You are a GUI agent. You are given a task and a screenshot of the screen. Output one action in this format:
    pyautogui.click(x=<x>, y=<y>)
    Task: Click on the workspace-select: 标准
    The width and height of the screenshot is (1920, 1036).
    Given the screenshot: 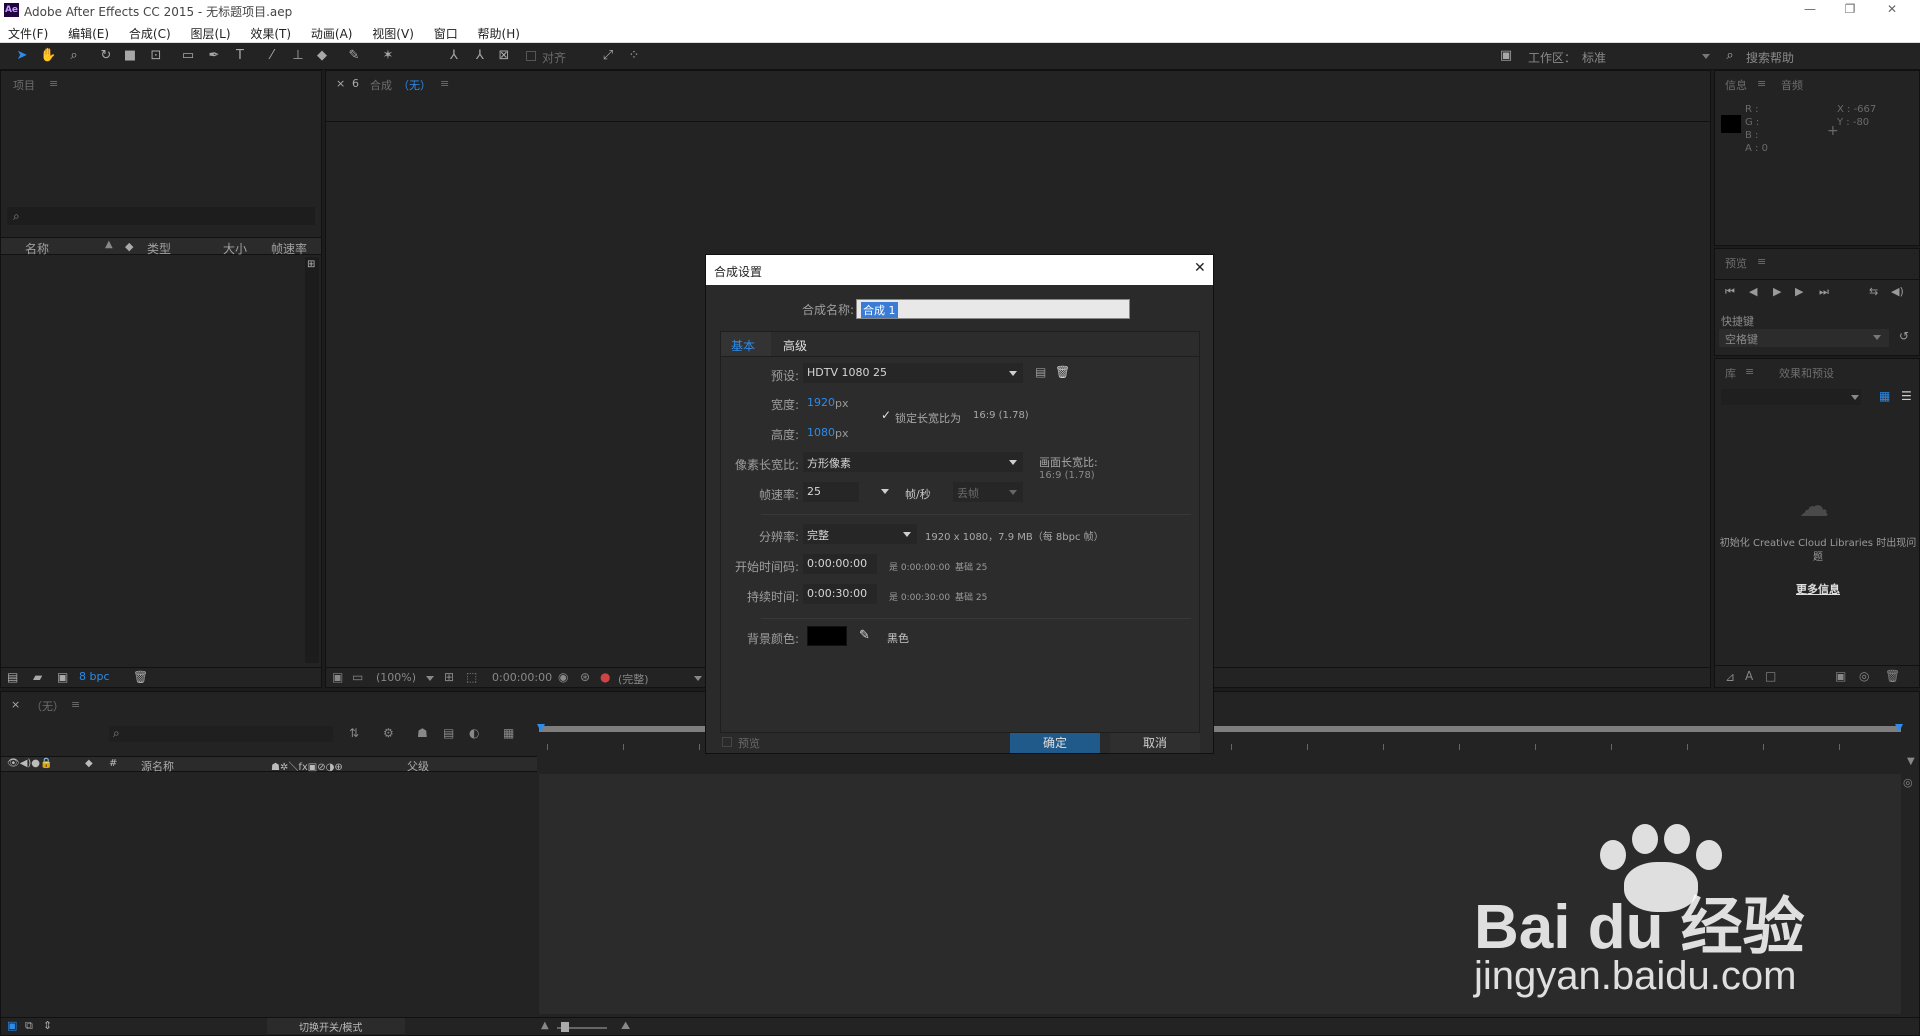 What is the action you would take?
    pyautogui.click(x=1594, y=57)
    